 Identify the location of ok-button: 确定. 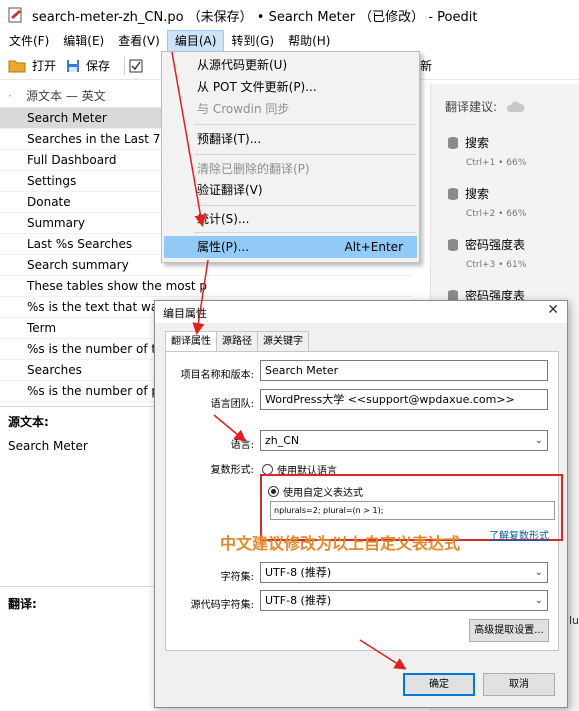
(439, 684).